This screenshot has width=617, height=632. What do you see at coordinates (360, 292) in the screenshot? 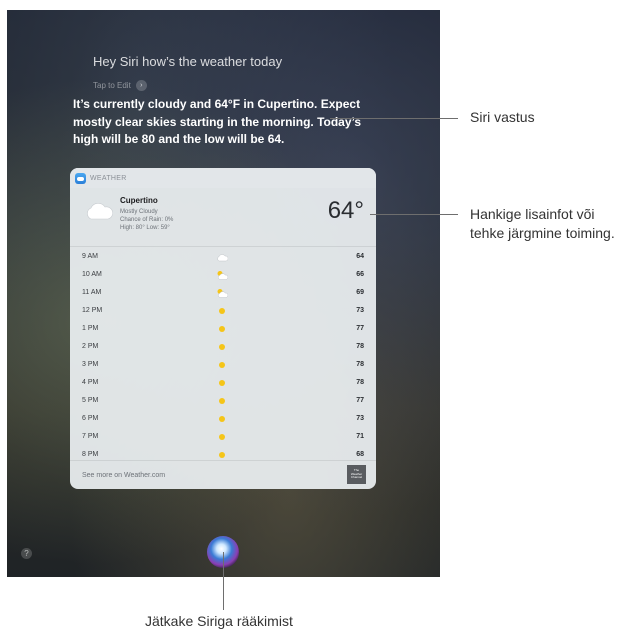
I see `forecast-temp: 69` at bounding box center [360, 292].